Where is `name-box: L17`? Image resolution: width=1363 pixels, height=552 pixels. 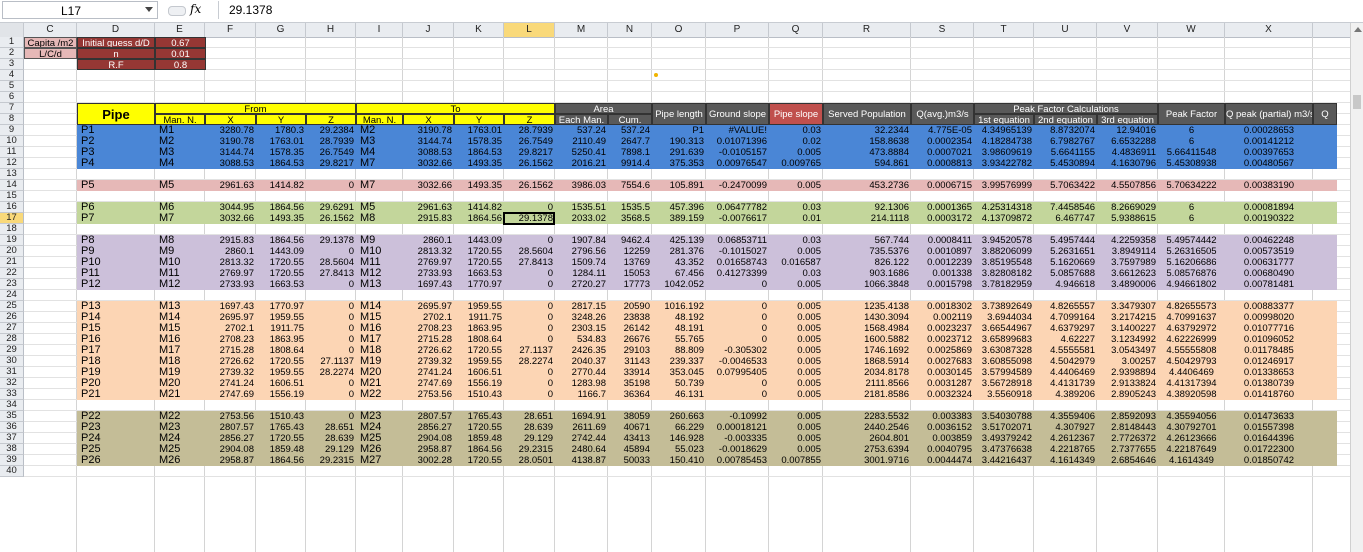 name-box: L17 is located at coordinates (80, 10).